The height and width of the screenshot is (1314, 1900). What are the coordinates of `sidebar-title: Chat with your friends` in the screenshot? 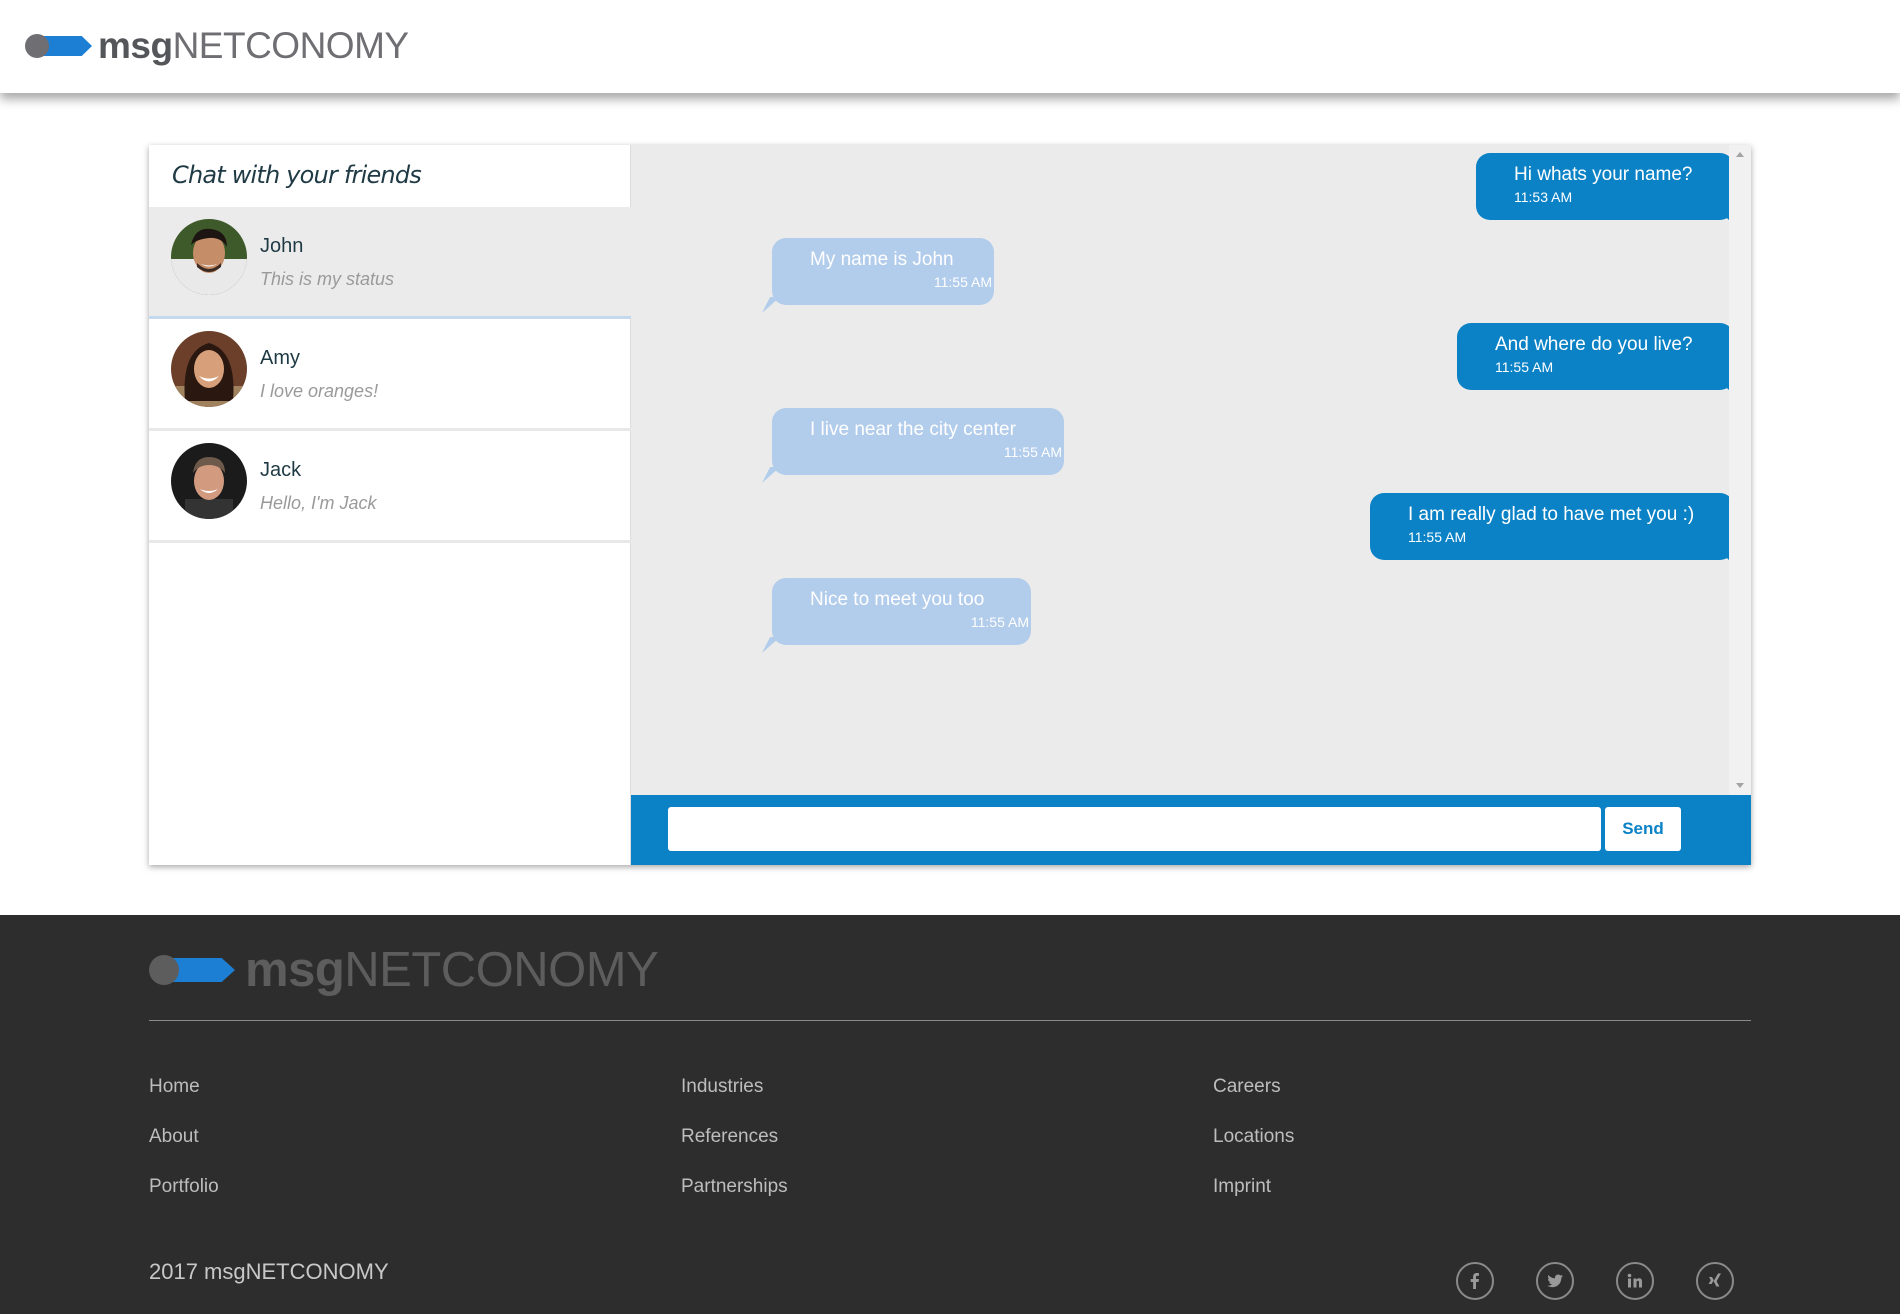 It's located at (297, 175).